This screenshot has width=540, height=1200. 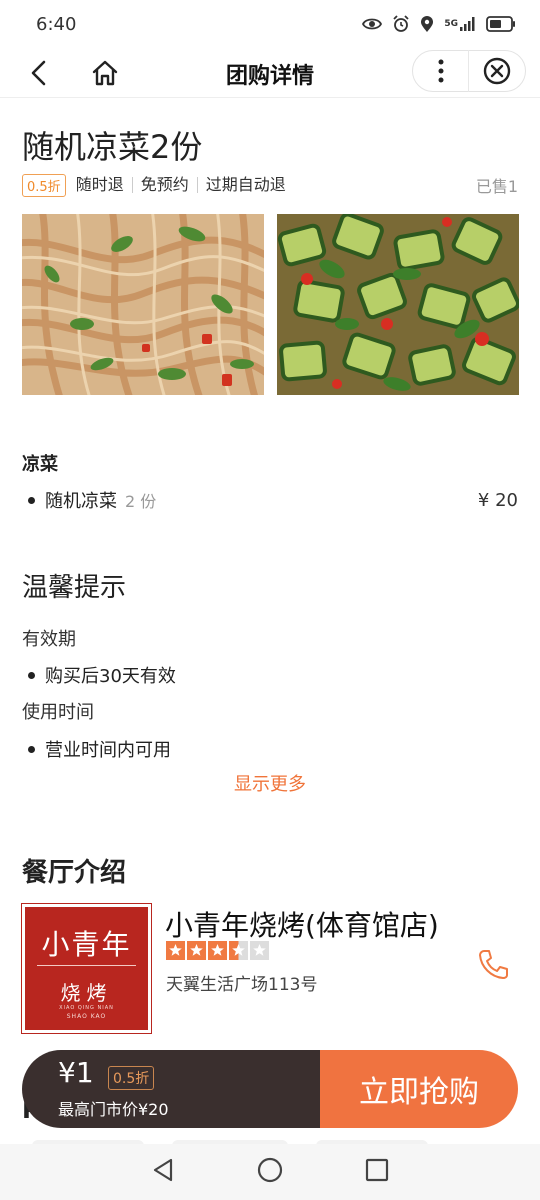 What do you see at coordinates (74, 873) in the screenshot?
I see `restaurant-section-title: 餐厅介绍` at bounding box center [74, 873].